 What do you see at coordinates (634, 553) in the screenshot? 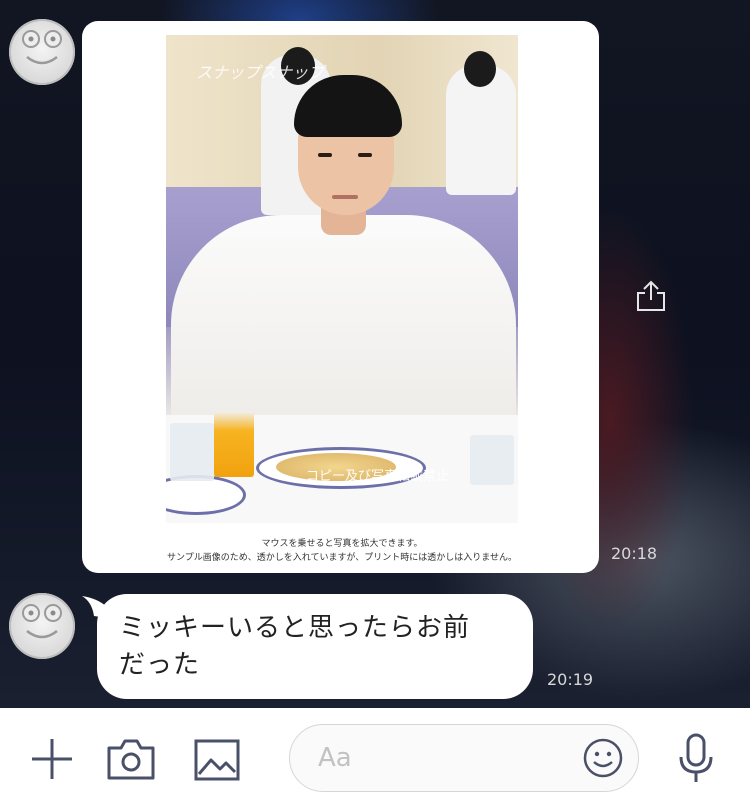
I see `message-timestamp: 20:18` at bounding box center [634, 553].